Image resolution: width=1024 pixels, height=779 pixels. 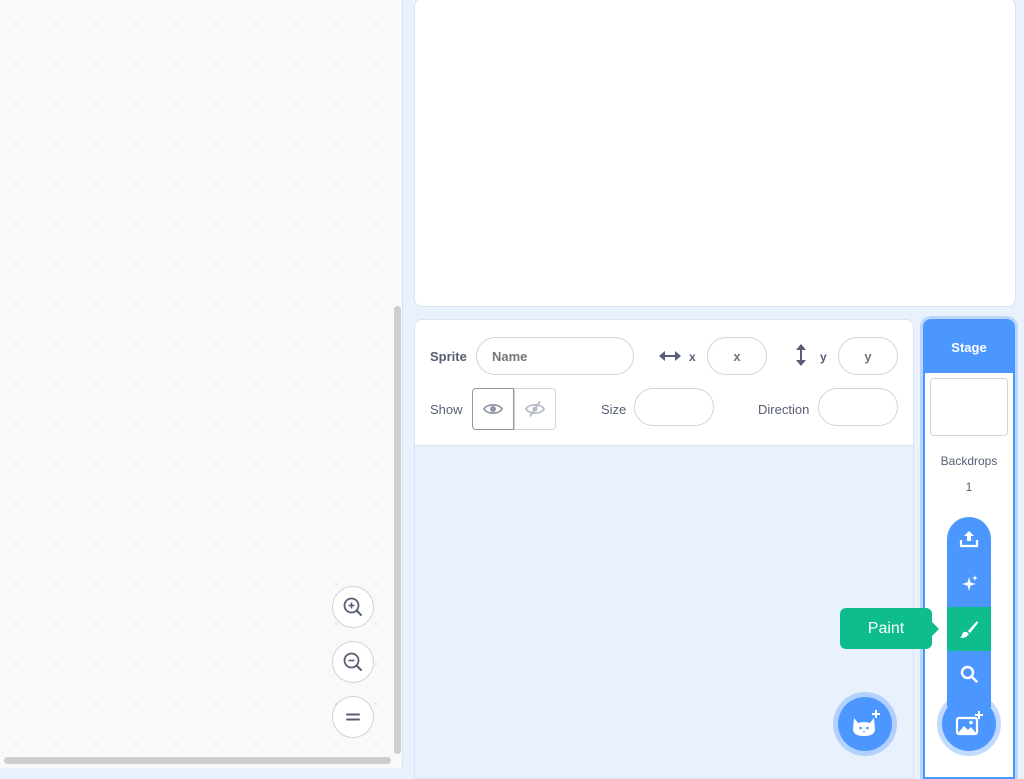 What do you see at coordinates (737, 356) in the screenshot?
I see `x-input` at bounding box center [737, 356].